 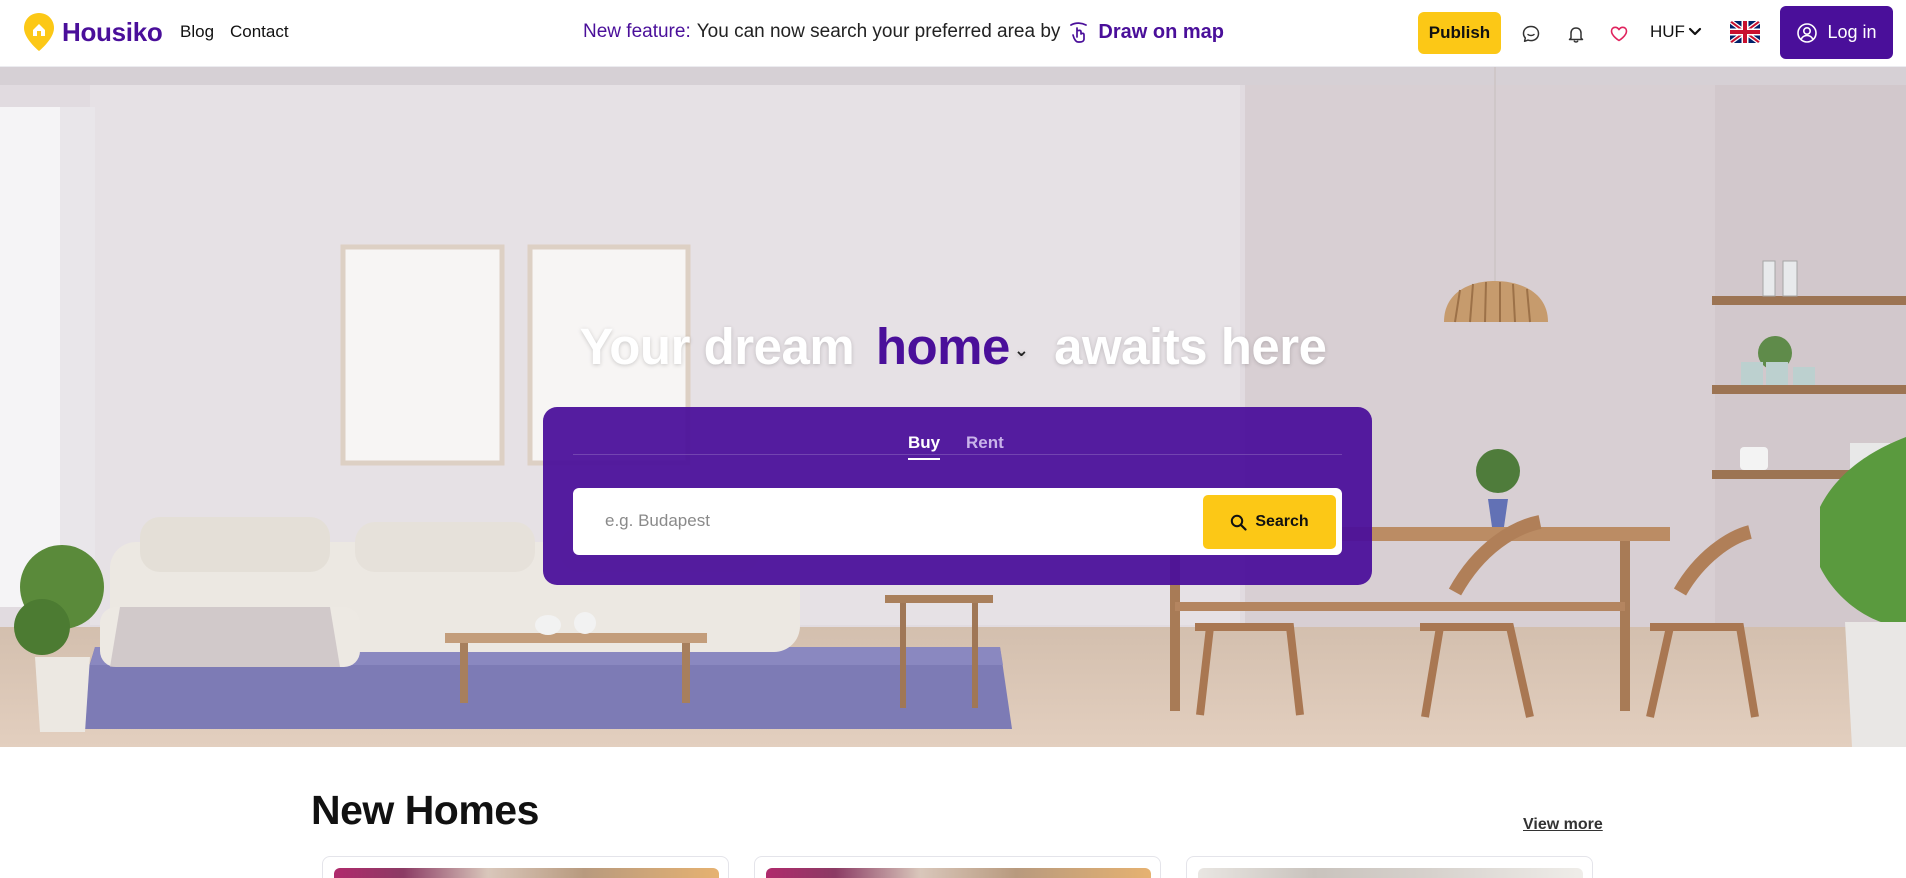 What do you see at coordinates (1459, 33) in the screenshot?
I see `publish-button: Publish` at bounding box center [1459, 33].